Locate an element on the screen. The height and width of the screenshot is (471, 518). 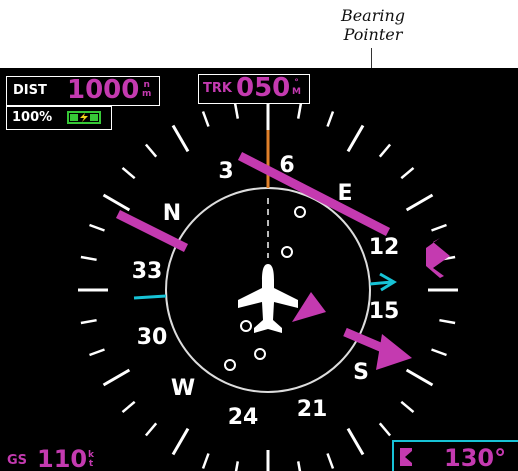
distance-value: 1000 is located at coordinates (103, 90).